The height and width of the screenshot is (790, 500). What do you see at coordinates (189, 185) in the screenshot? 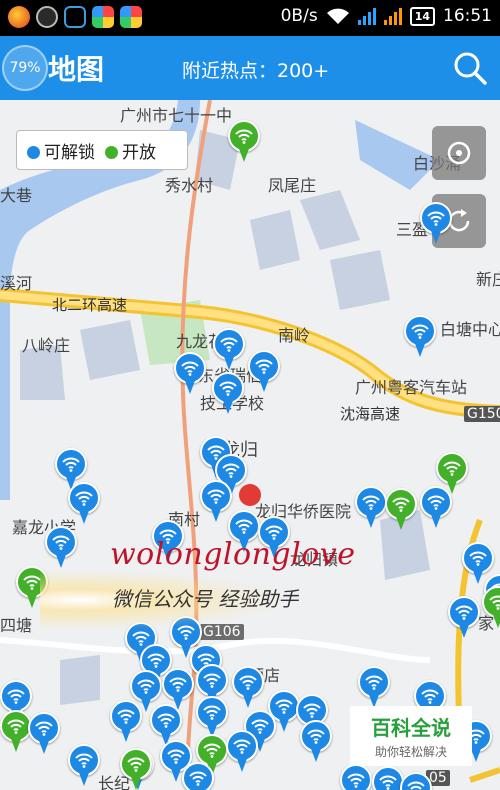
I see `map-label: 秀水村` at bounding box center [189, 185].